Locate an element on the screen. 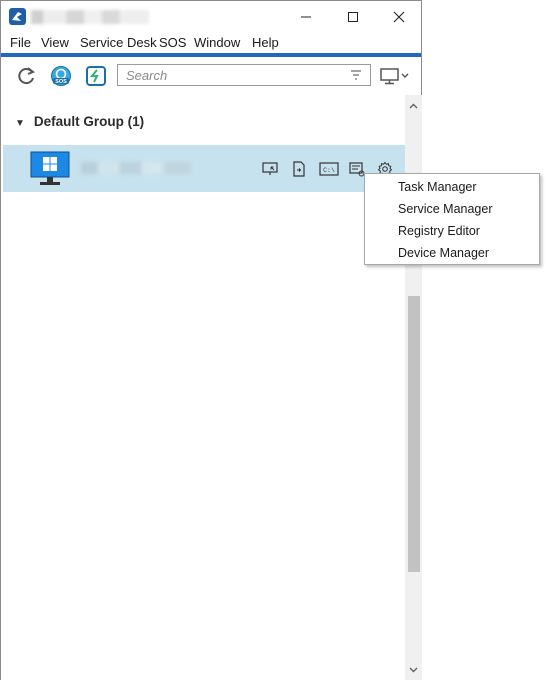 The width and height of the screenshot is (548, 688). svg-text: SOS is located at coordinates (61, 82).